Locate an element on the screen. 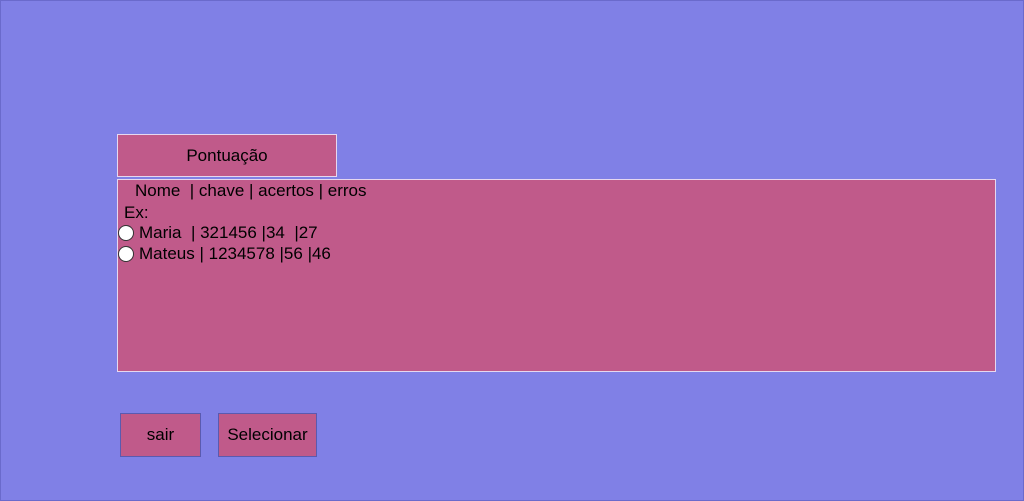 Image resolution: width=1024 pixels, height=501 pixels. example-label: Ex: is located at coordinates (136, 212).